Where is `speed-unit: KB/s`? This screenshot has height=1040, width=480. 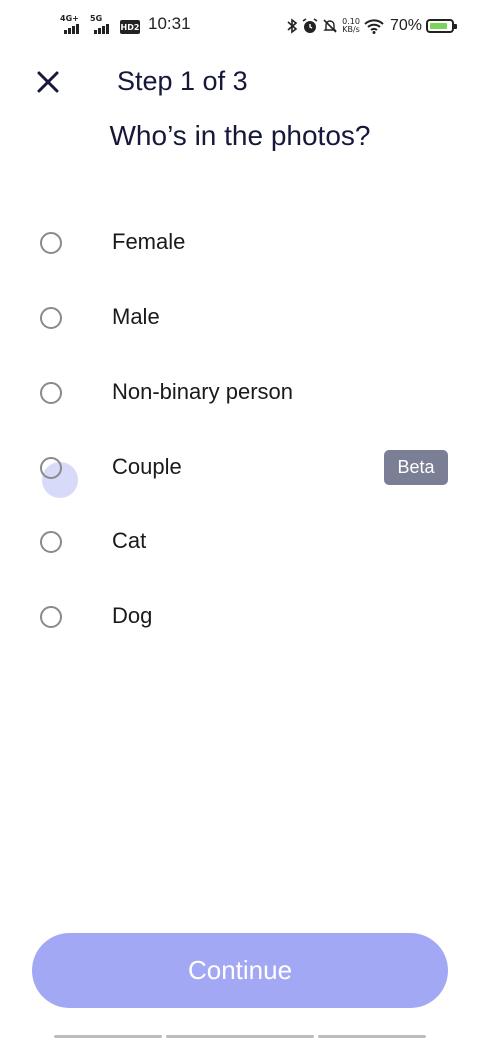
speed-unit: KB/s is located at coordinates (351, 29).